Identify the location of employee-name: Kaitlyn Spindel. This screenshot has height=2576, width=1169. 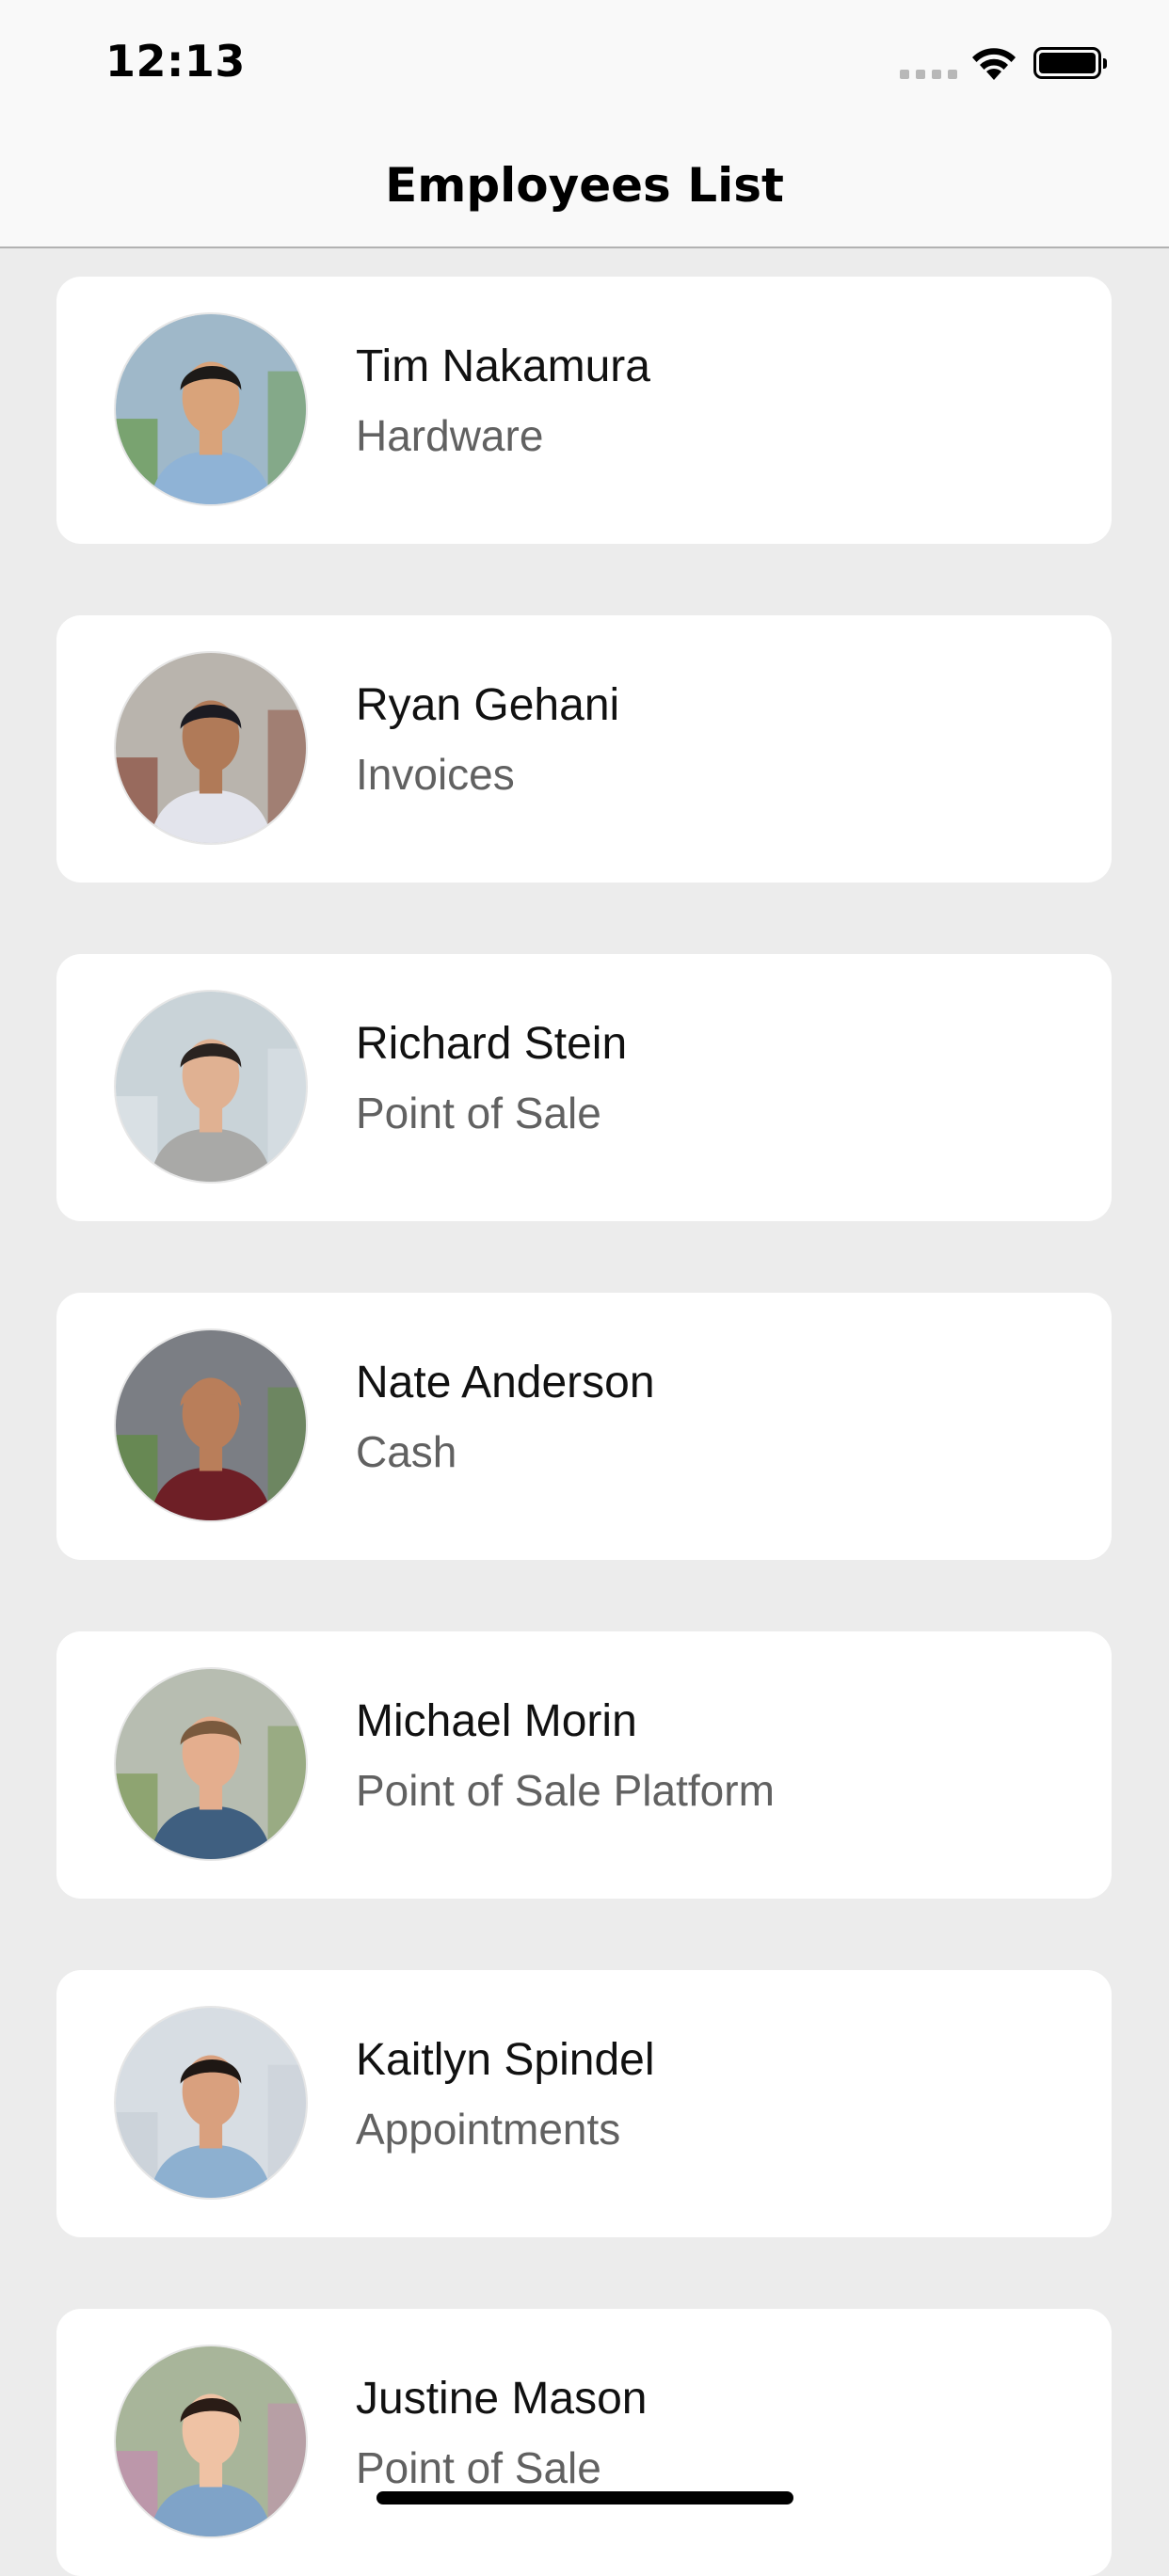
(506, 2060).